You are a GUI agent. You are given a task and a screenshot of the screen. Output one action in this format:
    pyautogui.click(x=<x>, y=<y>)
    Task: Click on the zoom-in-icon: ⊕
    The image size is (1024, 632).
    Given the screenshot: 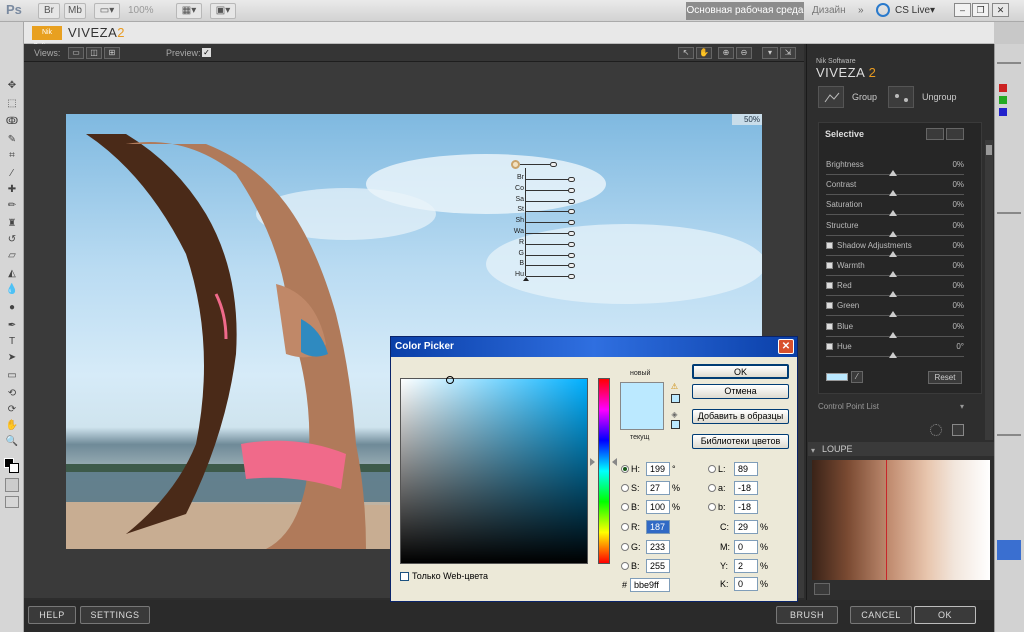 What is the action you would take?
    pyautogui.click(x=726, y=53)
    